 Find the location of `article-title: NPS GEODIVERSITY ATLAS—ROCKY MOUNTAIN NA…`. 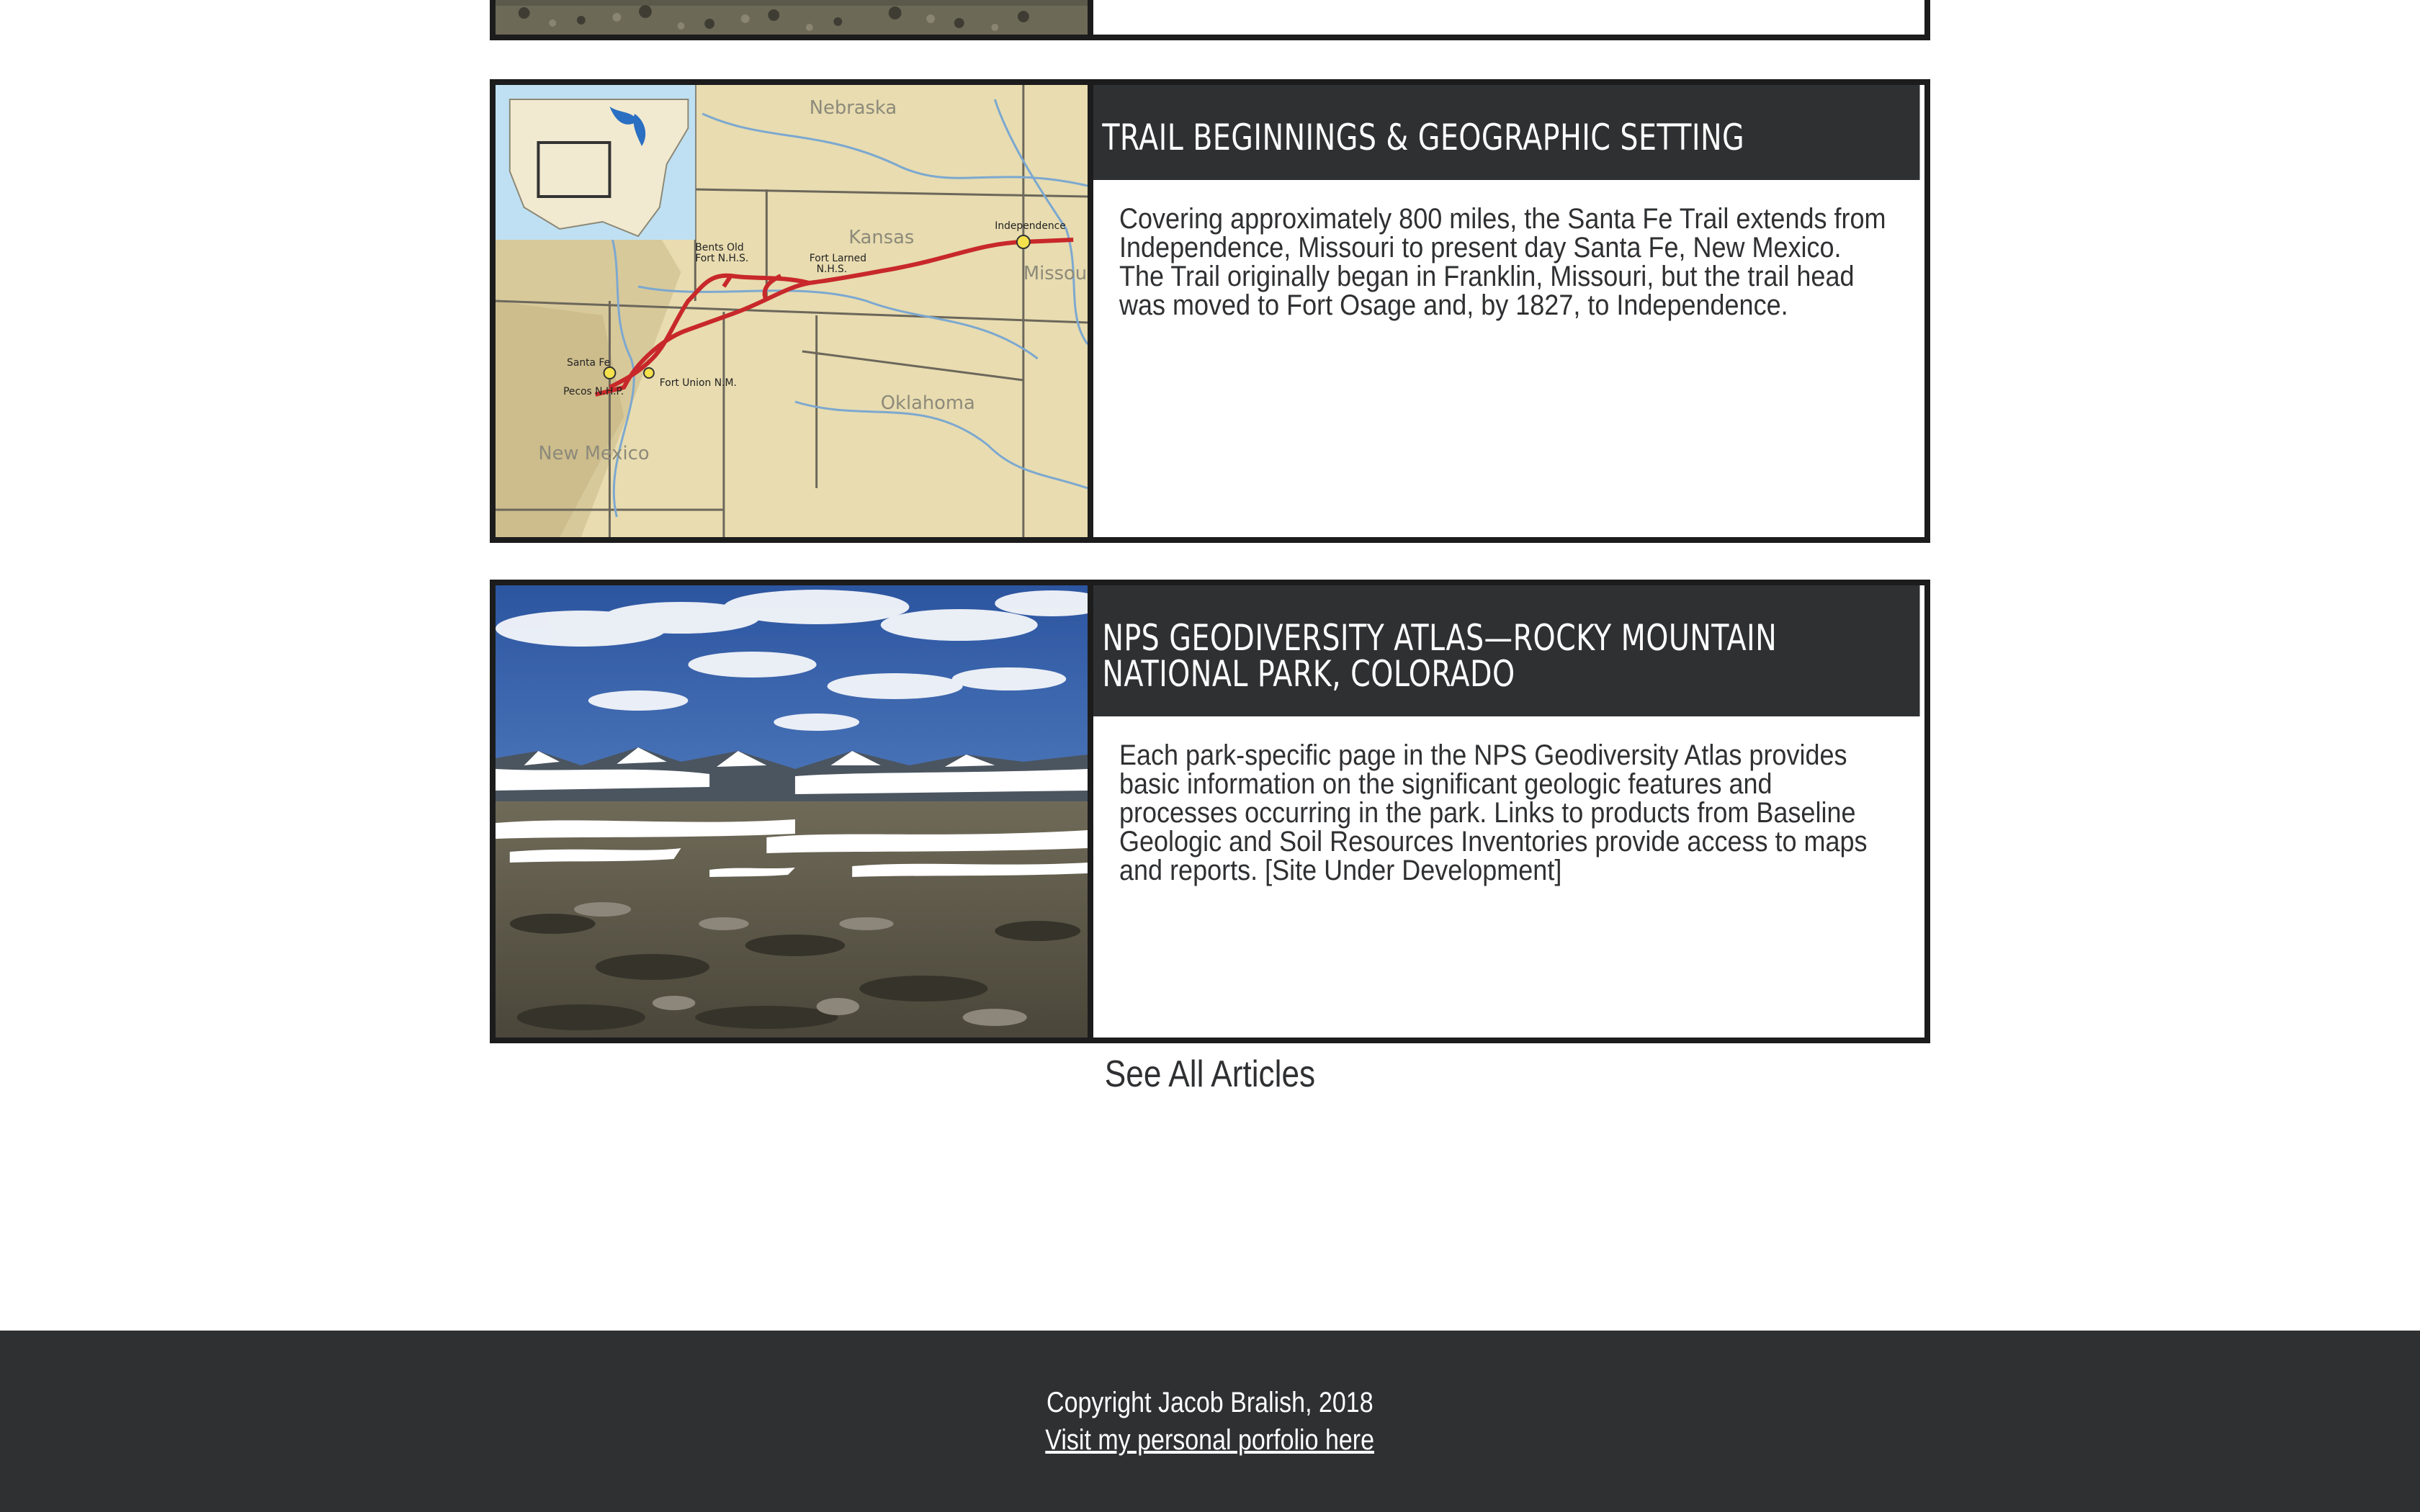

article-title: NPS GEODIVERSITY ATLAS—ROCKY MOUNTAIN NA… is located at coordinates (1506, 650).